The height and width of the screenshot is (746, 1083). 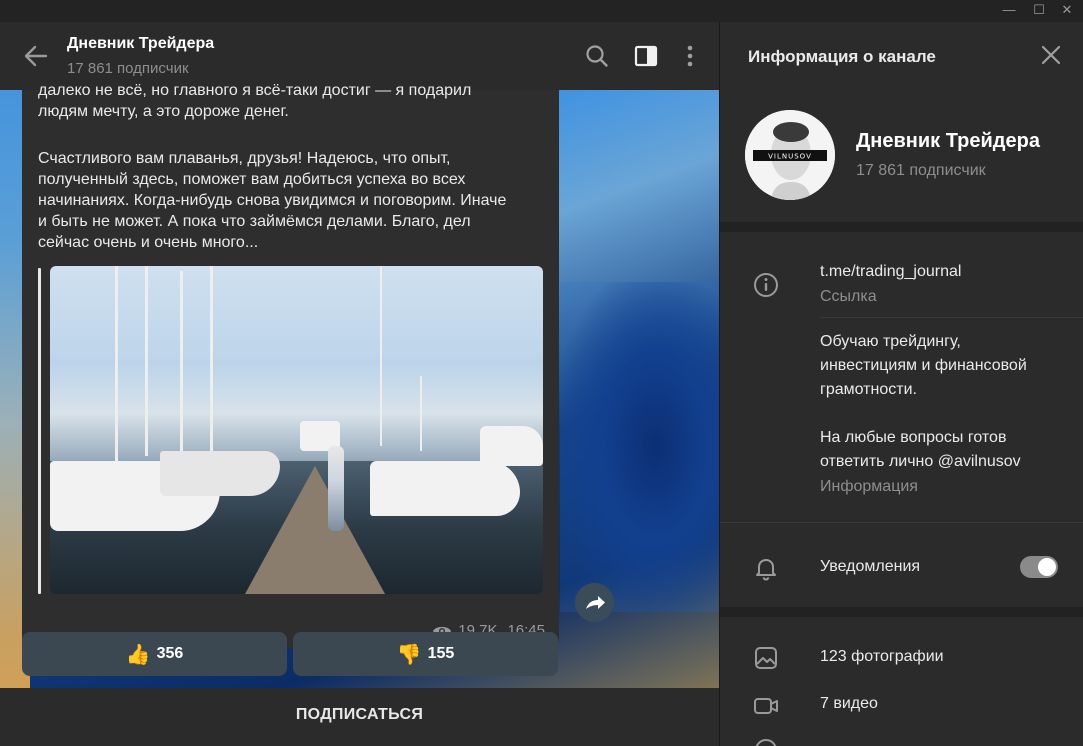 What do you see at coordinates (36, 56) in the screenshot?
I see `back-arrow-icon` at bounding box center [36, 56].